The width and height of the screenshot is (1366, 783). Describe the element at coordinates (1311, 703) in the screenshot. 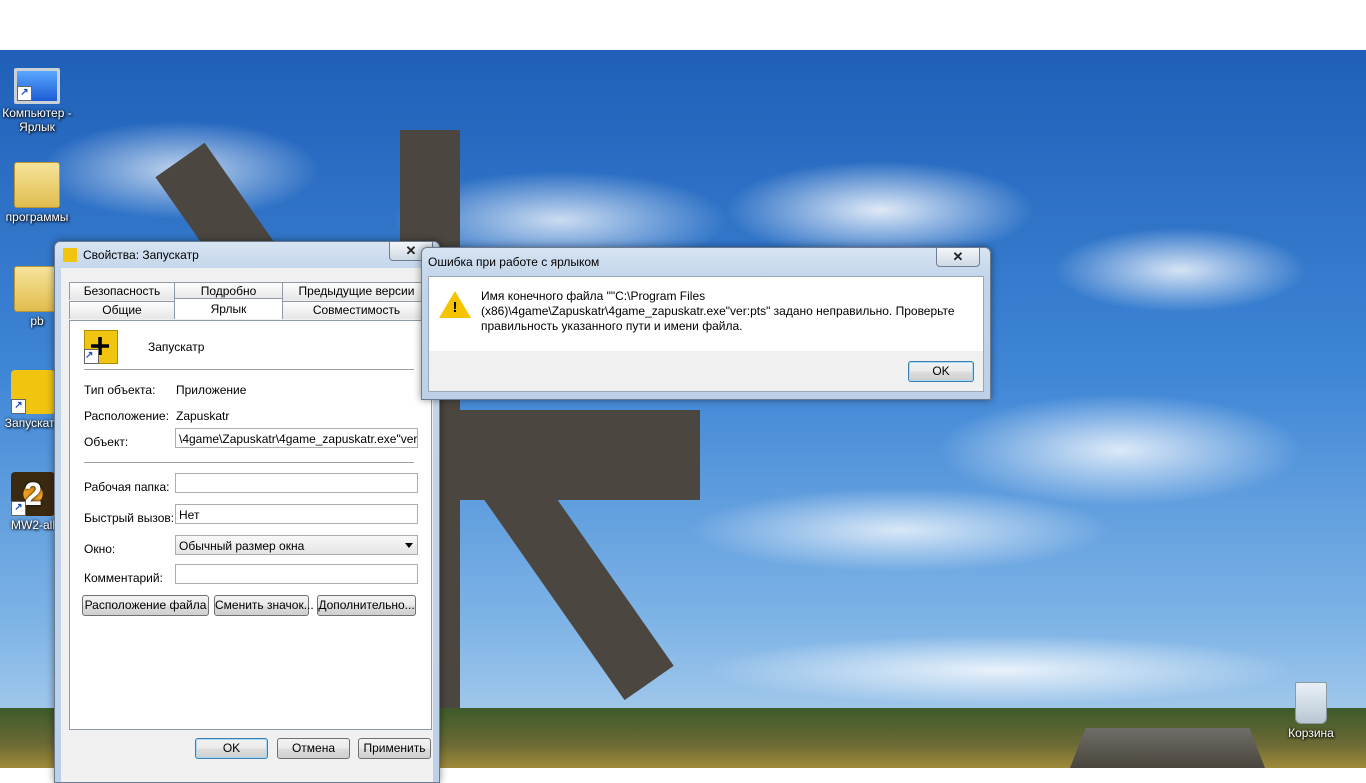

I see `recycle-bin-icon` at that location.